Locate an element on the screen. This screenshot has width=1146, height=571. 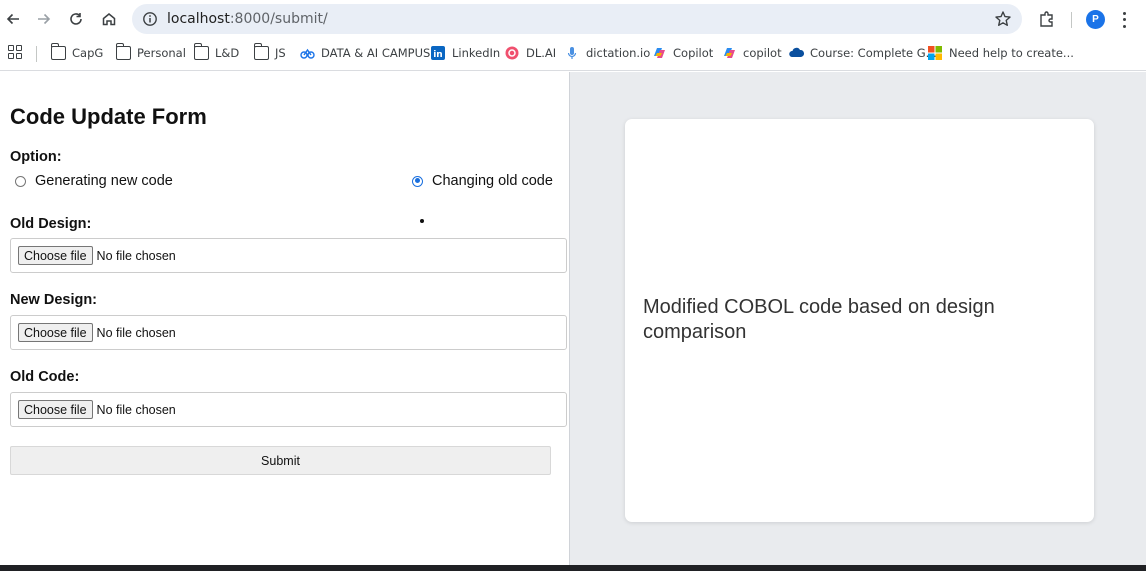
site-info-icon is located at coordinates (150, 19).